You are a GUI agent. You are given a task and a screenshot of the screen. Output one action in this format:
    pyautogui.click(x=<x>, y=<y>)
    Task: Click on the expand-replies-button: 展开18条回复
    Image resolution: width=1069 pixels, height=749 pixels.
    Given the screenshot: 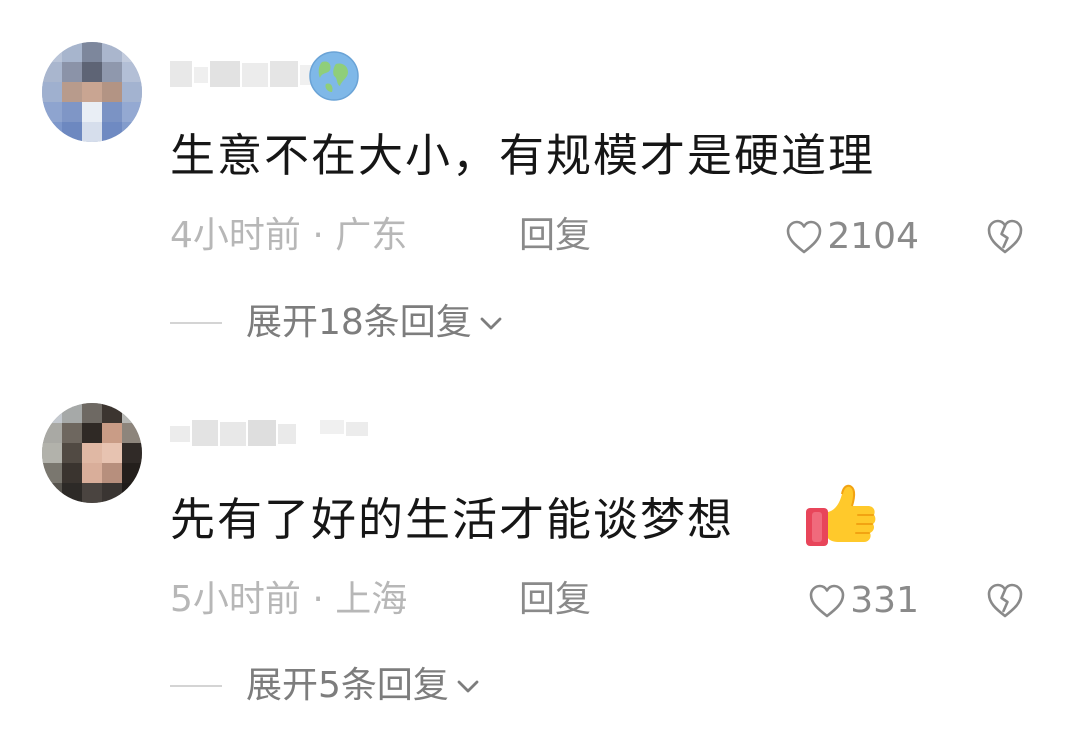 What is the action you would take?
    pyautogui.click(x=337, y=323)
    